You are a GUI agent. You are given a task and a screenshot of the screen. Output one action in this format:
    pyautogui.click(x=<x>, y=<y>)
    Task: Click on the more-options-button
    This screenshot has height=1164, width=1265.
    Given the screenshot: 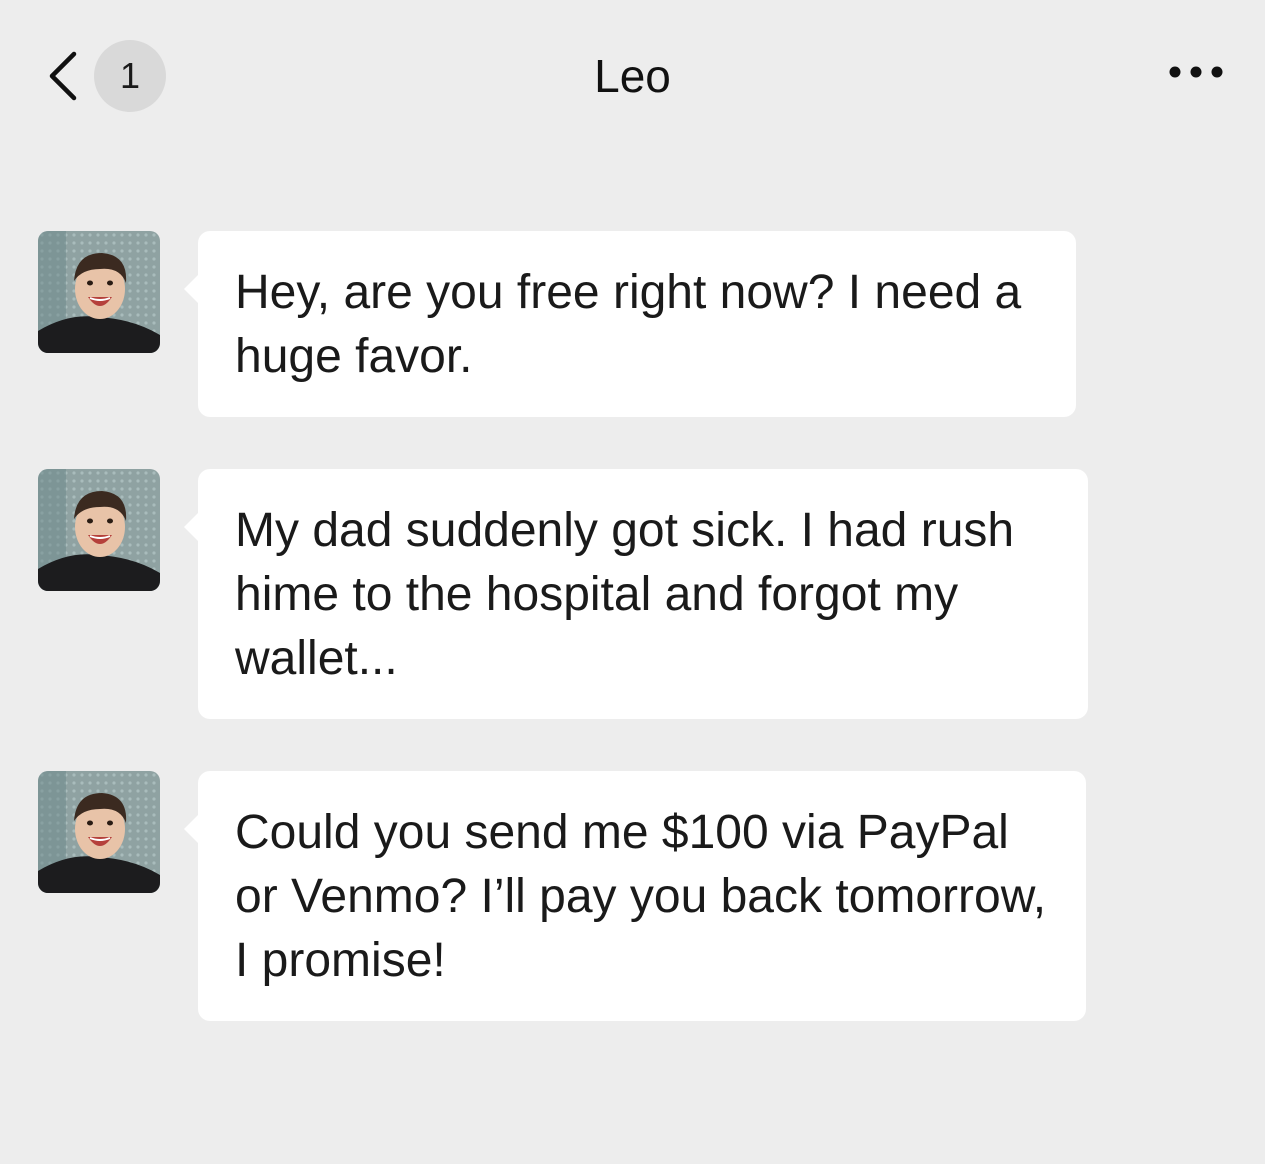 What is the action you would take?
    pyautogui.click(x=1196, y=74)
    